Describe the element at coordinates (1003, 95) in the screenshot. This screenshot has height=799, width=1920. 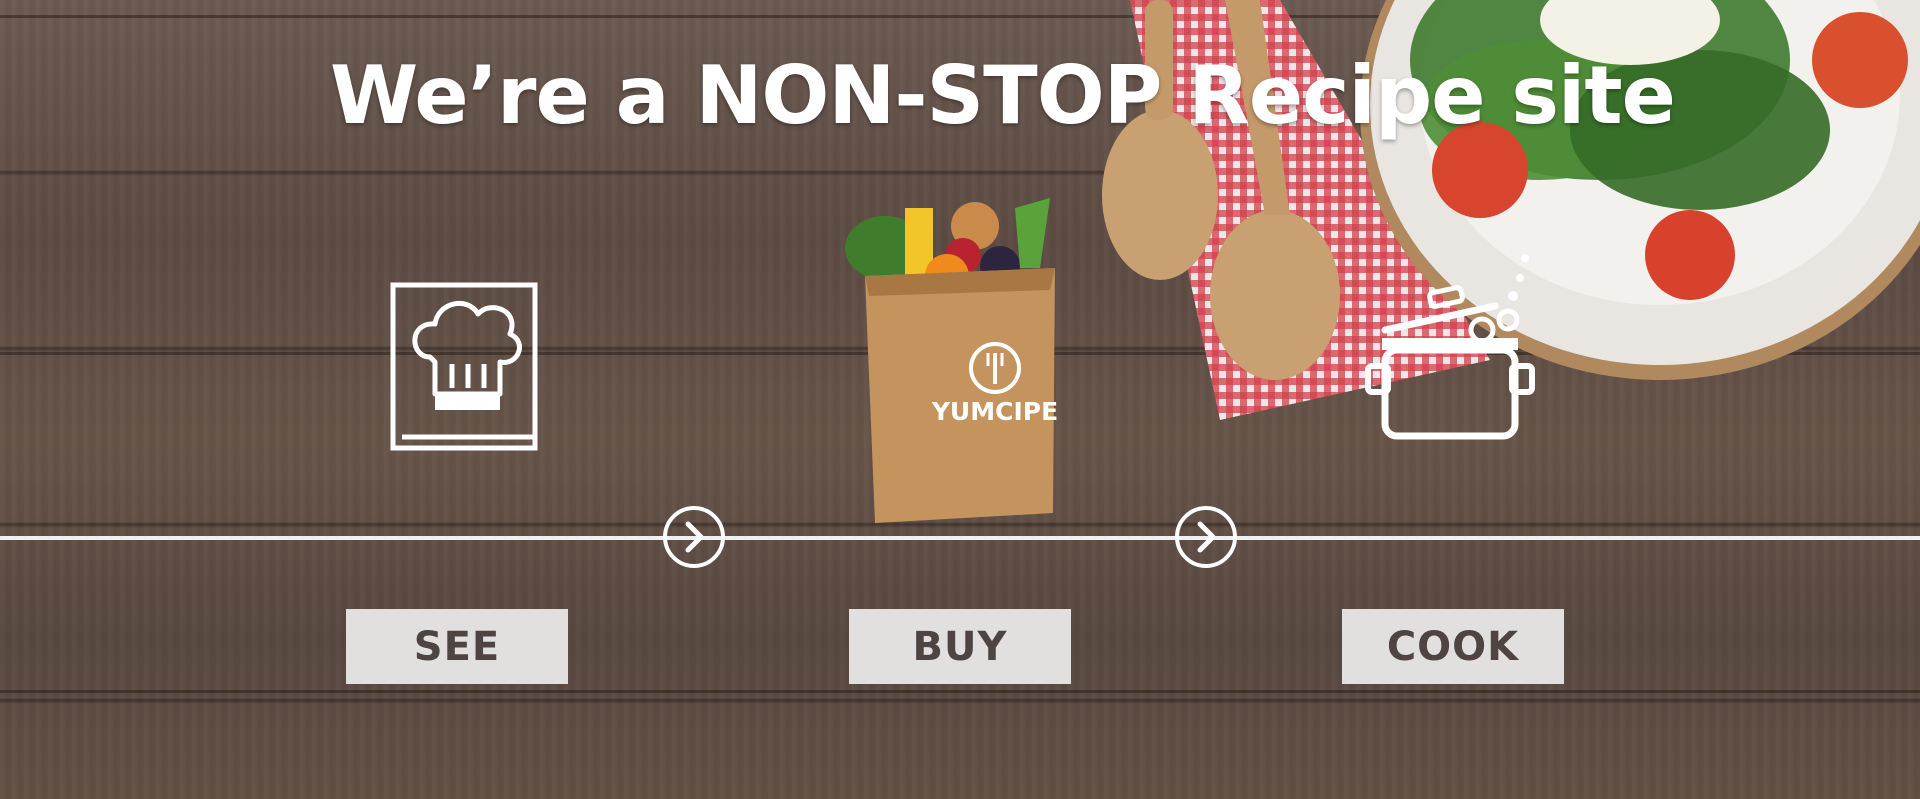
I see `page-title: We’re a NON-STOP Recipe site` at that location.